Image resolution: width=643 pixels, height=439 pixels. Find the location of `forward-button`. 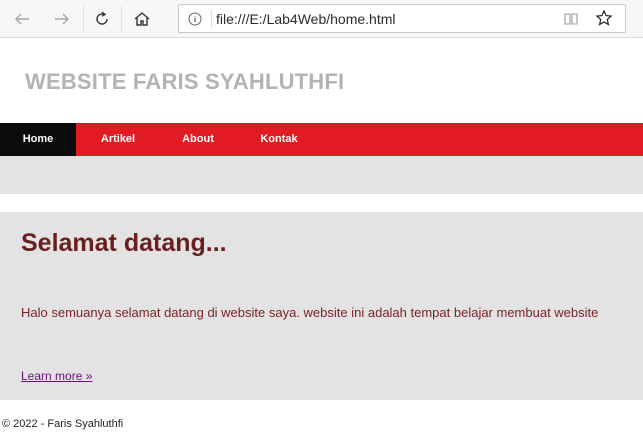

forward-button is located at coordinates (62, 19).